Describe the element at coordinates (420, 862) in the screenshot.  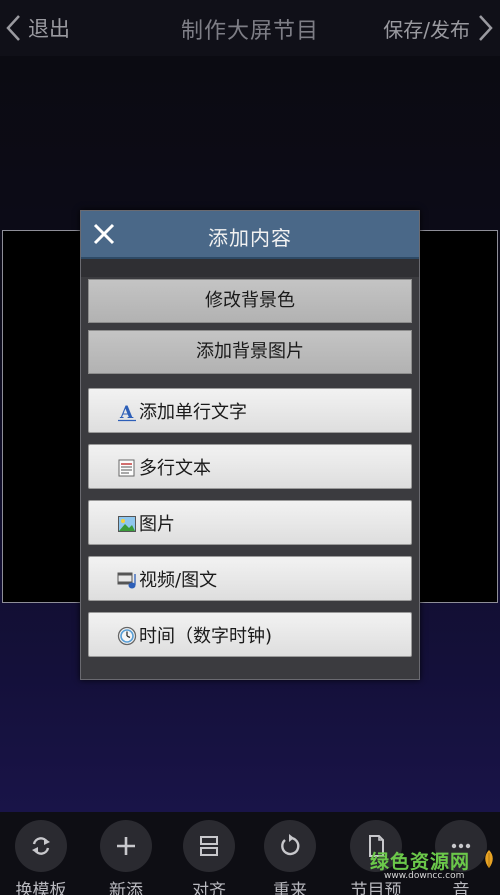
I see `watermark-text: 绿色资源网` at that location.